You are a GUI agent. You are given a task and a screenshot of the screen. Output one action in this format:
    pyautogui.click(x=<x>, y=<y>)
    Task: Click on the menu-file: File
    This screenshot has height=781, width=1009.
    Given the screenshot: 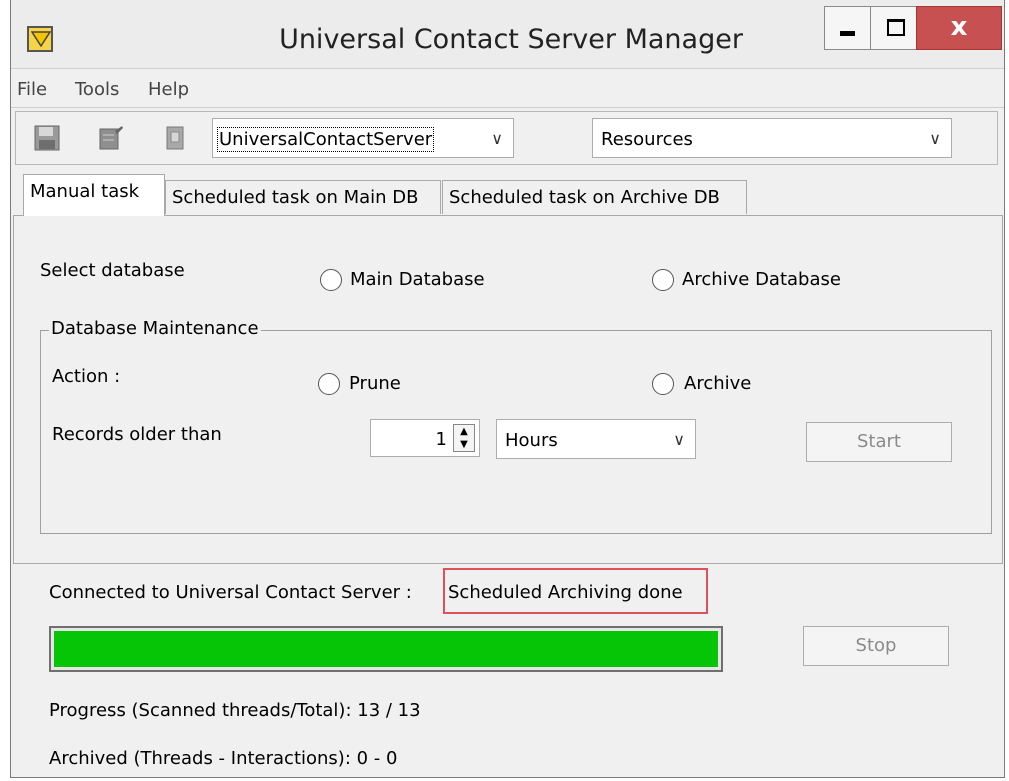 What is the action you would take?
    pyautogui.click(x=32, y=89)
    